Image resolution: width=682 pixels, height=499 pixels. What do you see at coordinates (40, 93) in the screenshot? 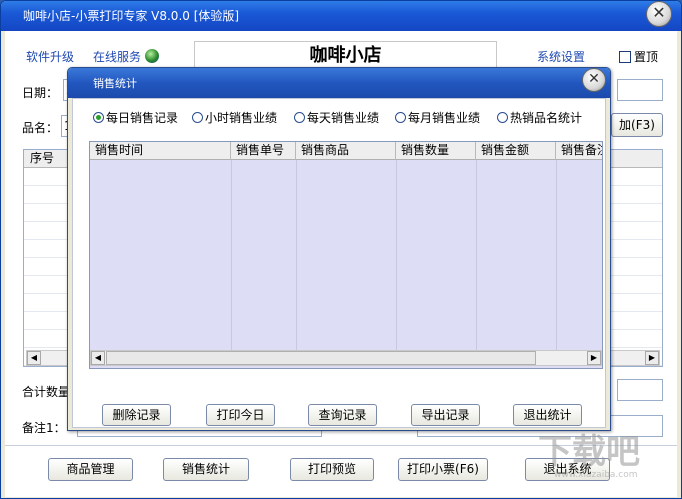
I see `date-label: 日期：` at bounding box center [40, 93].